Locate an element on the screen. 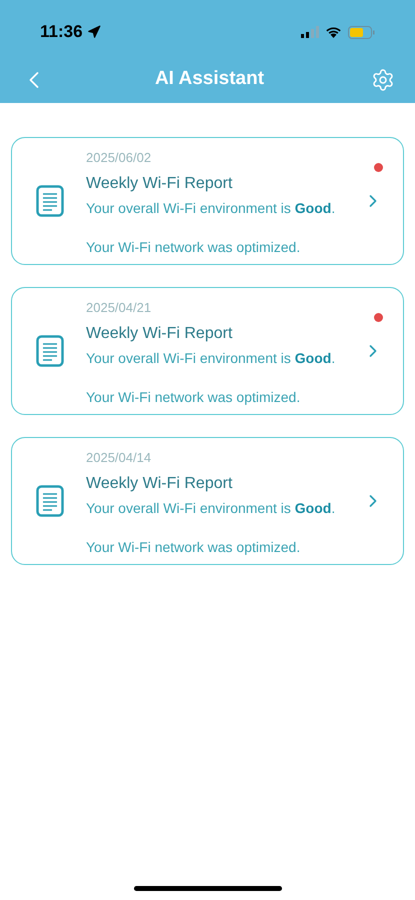 The height and width of the screenshot is (900, 415). signal-icon is located at coordinates (310, 32).